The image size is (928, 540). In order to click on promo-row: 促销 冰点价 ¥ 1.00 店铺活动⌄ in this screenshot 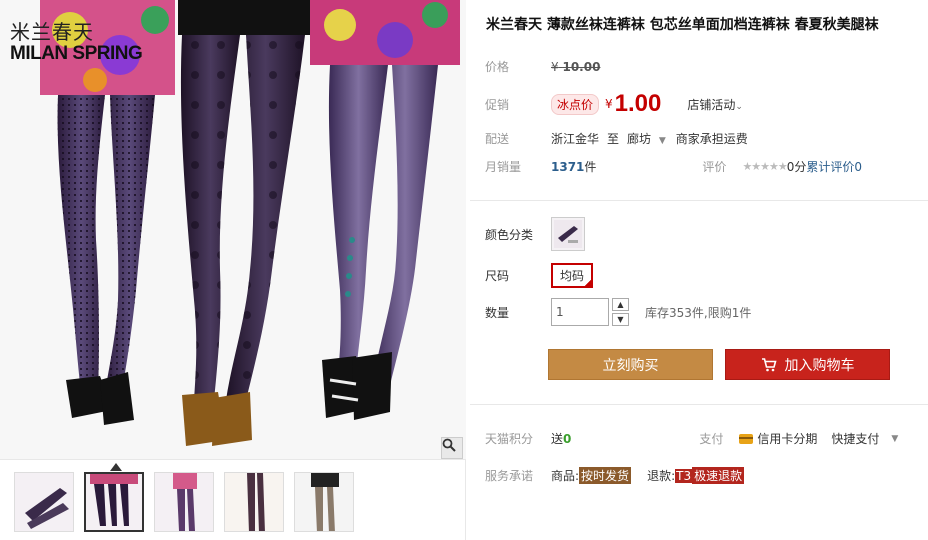, I will do `click(614, 104)`.